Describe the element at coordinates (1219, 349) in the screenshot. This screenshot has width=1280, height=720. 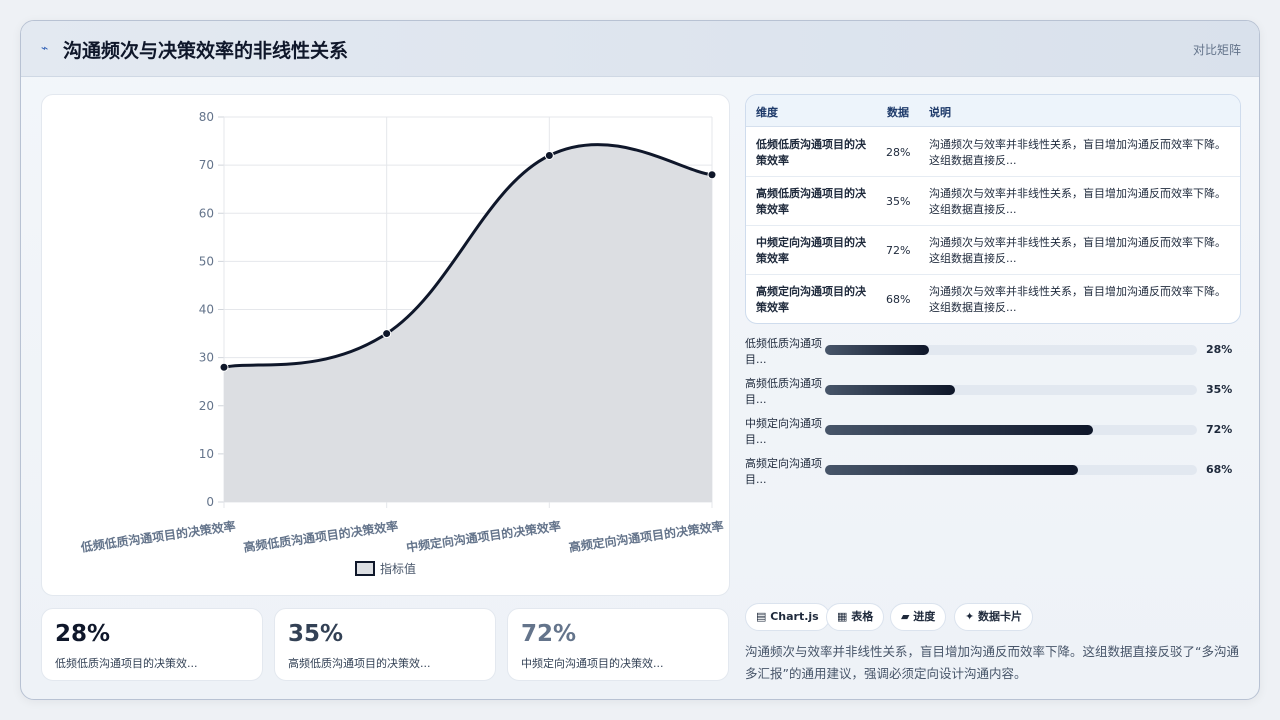
I see `progress-percent: 28%` at that location.